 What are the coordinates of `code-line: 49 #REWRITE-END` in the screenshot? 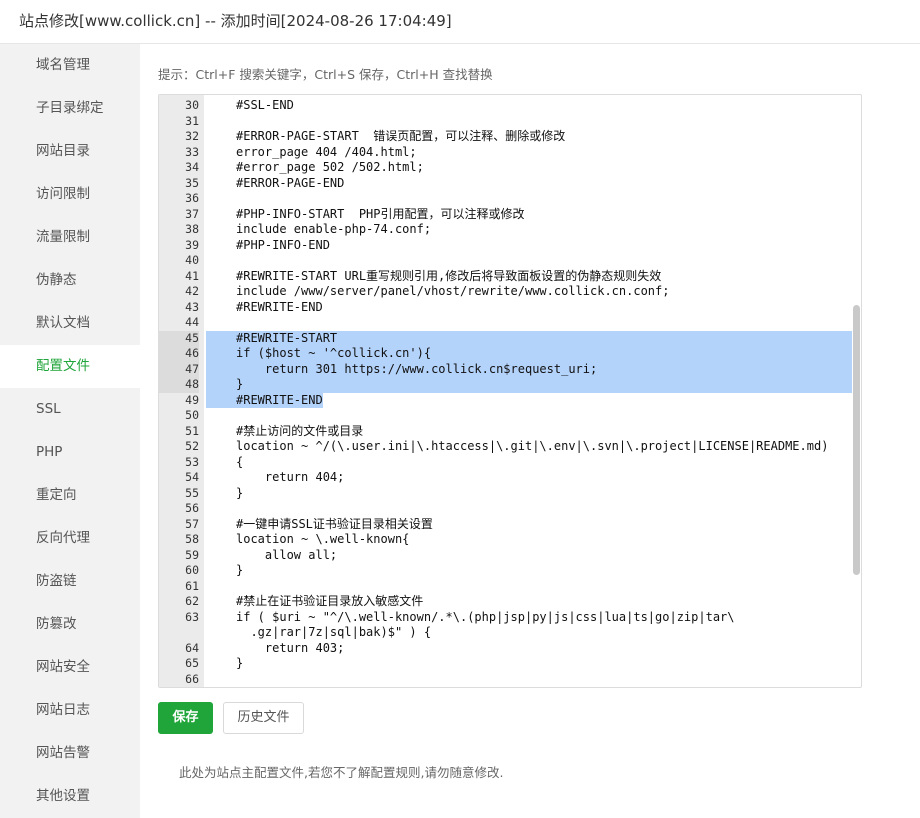 It's located at (510, 400).